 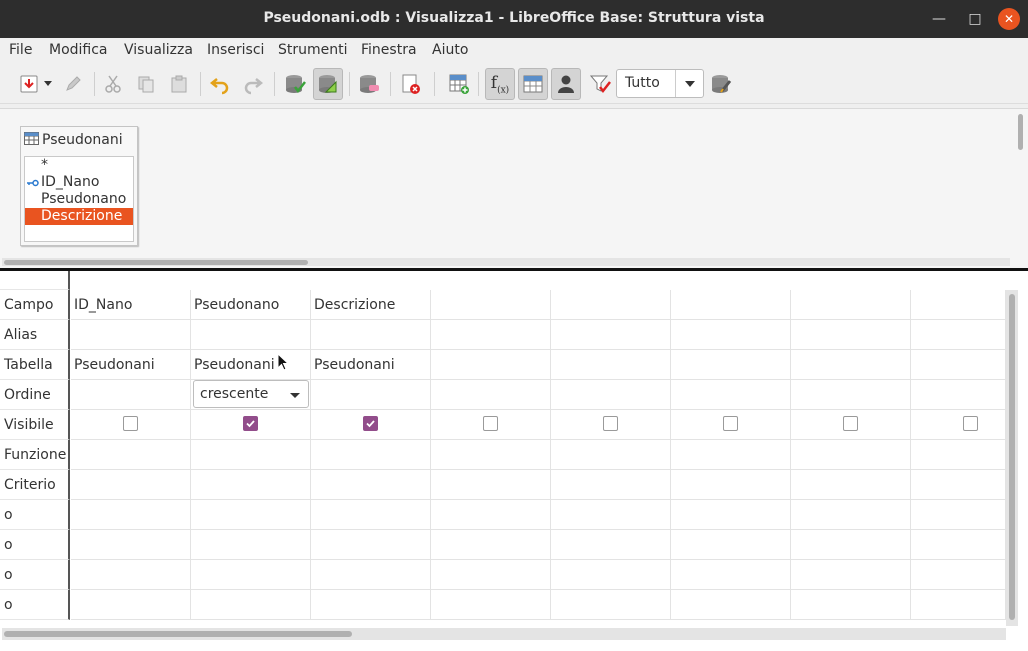 I want to click on grid-cell: Pseudonano, so click(x=251, y=305).